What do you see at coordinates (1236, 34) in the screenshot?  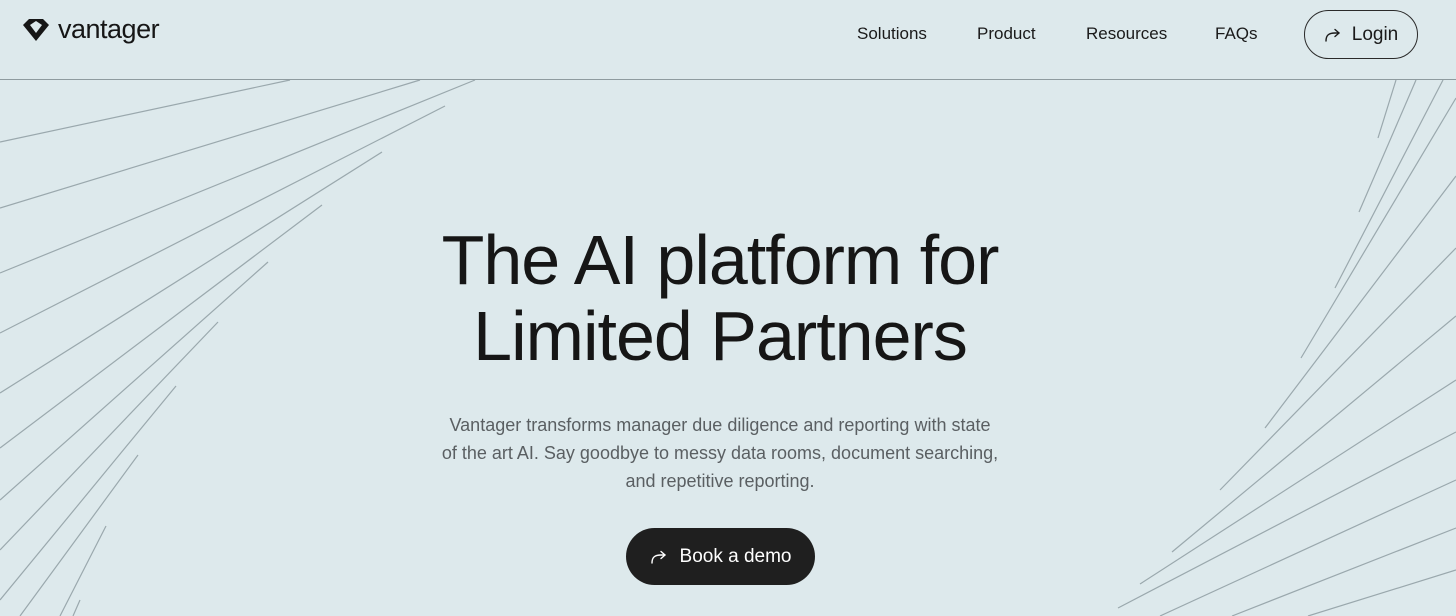 I see `nav-link-faqs: FAQs` at bounding box center [1236, 34].